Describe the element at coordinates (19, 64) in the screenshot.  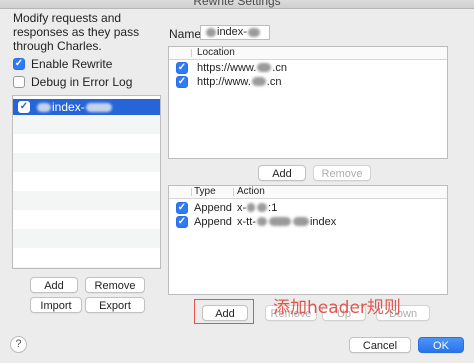
I see `enable-rewrite-checkbox` at that location.